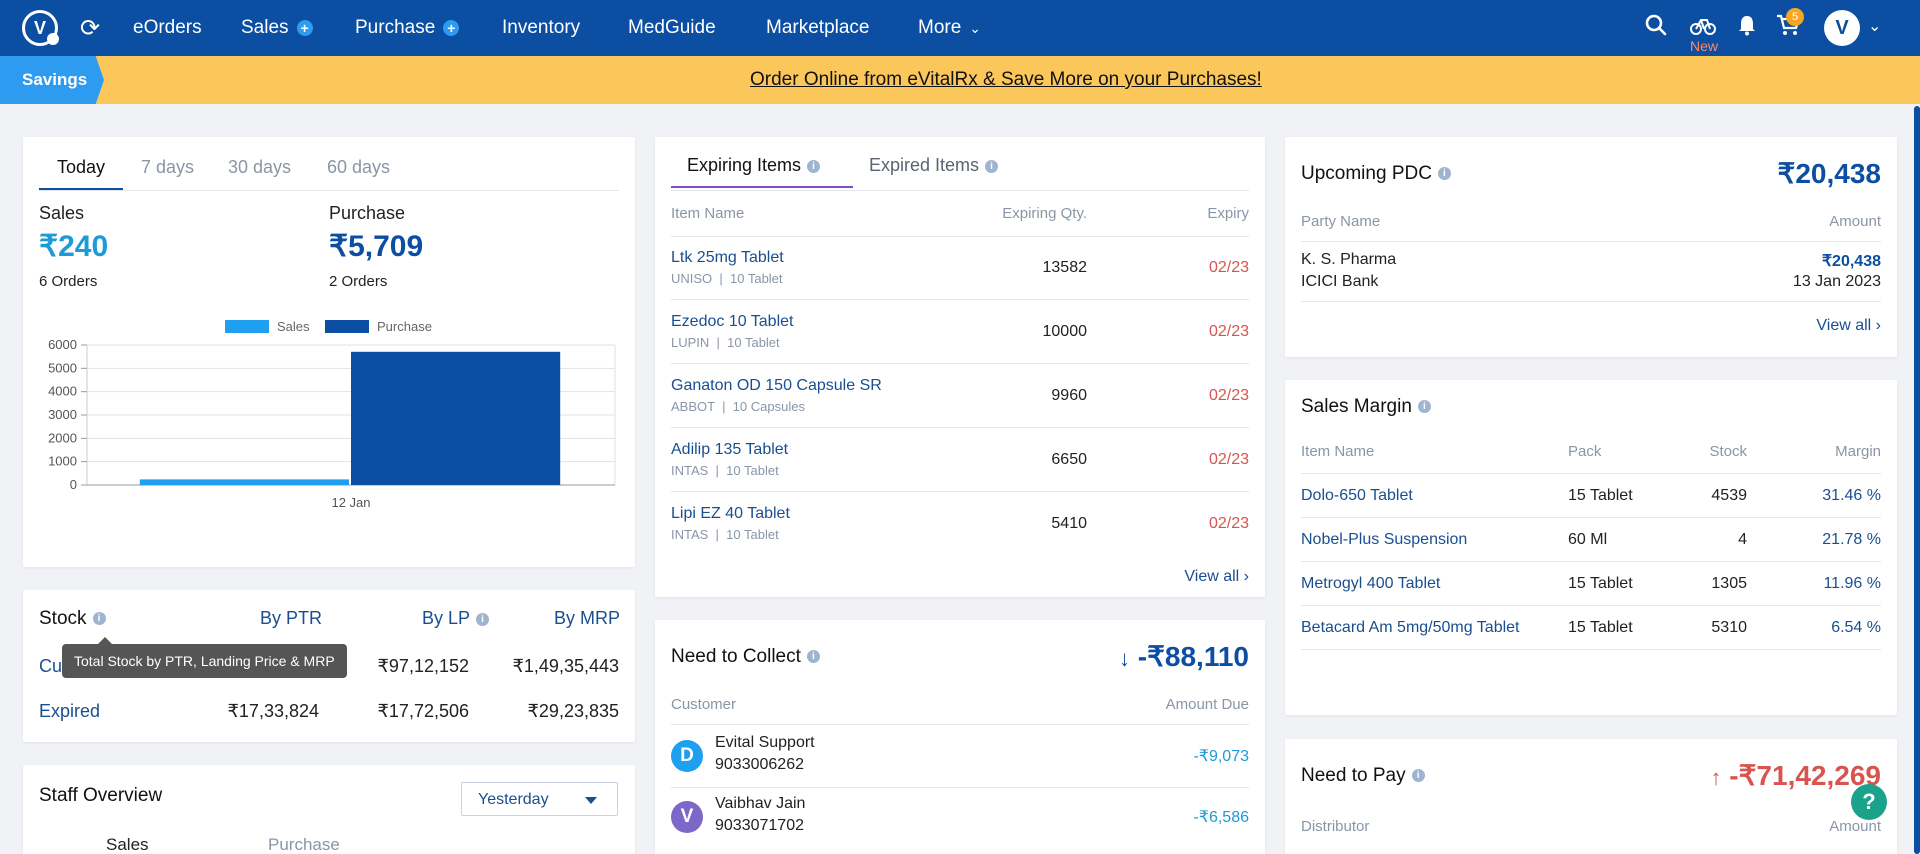 The width and height of the screenshot is (1920, 854). I want to click on staff-title: Staff Overview, so click(101, 795).